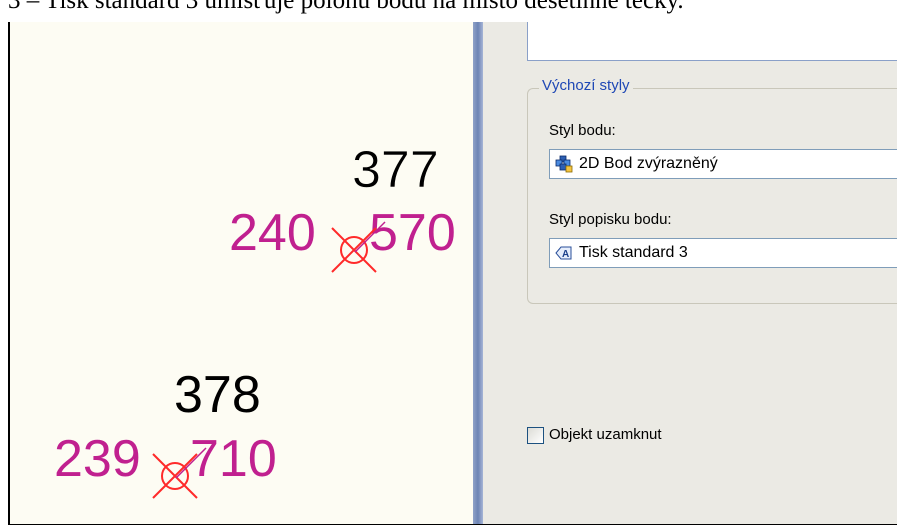  I want to click on point-style-icon, so click(564, 164).